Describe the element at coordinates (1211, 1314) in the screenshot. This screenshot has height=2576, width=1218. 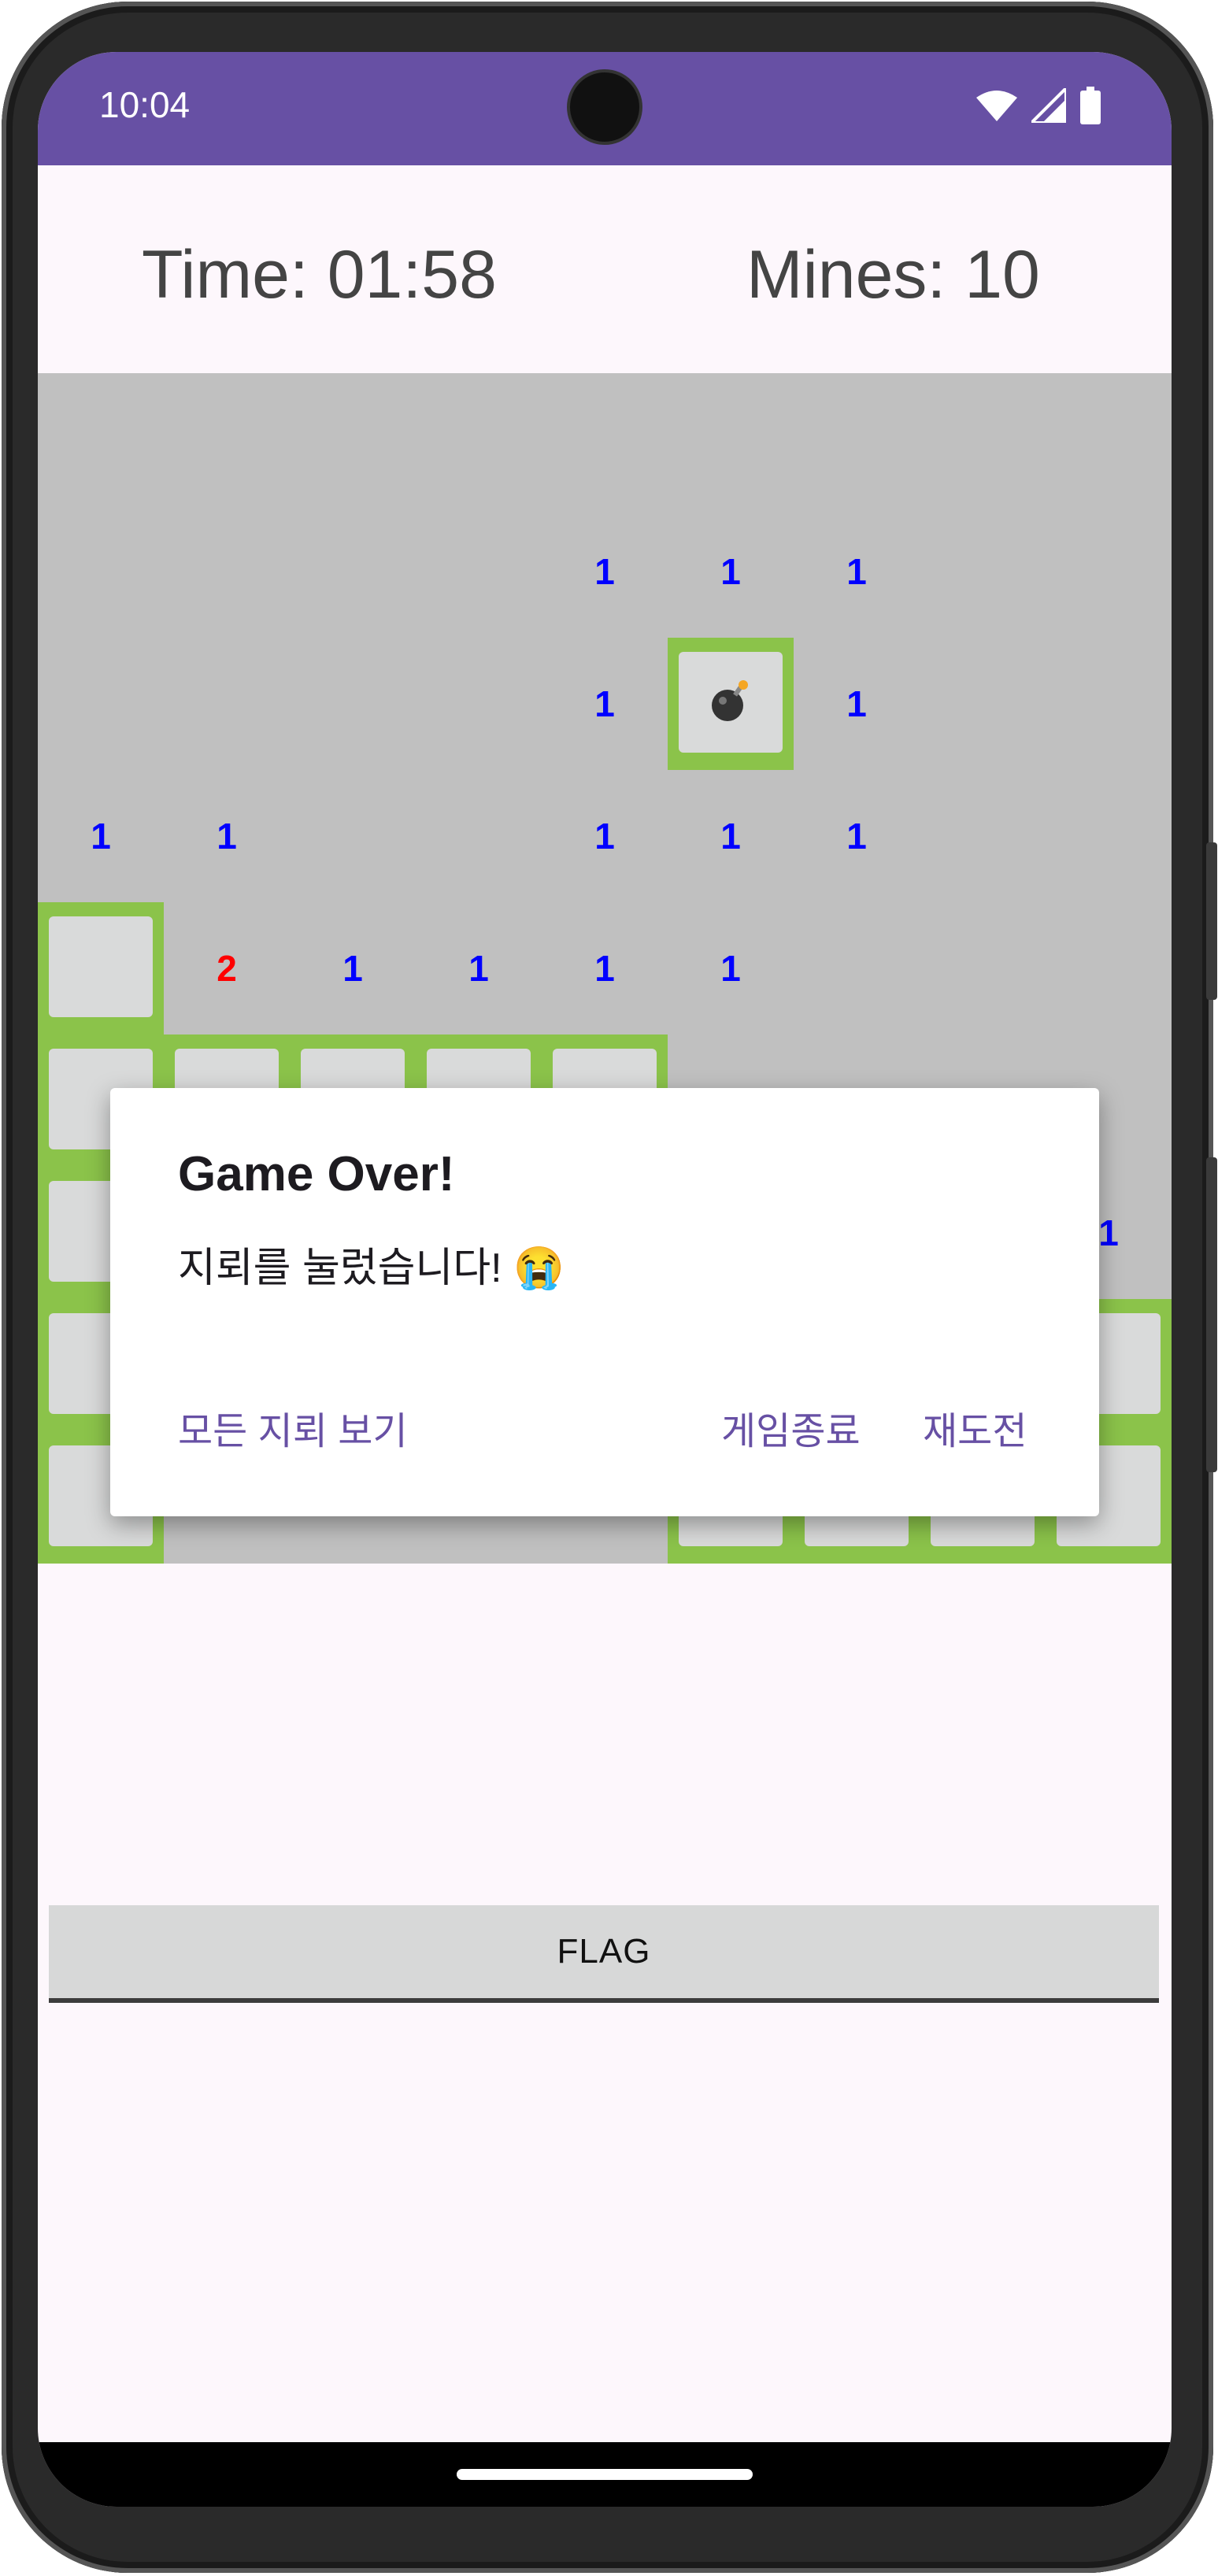
I see `volume-button` at that location.